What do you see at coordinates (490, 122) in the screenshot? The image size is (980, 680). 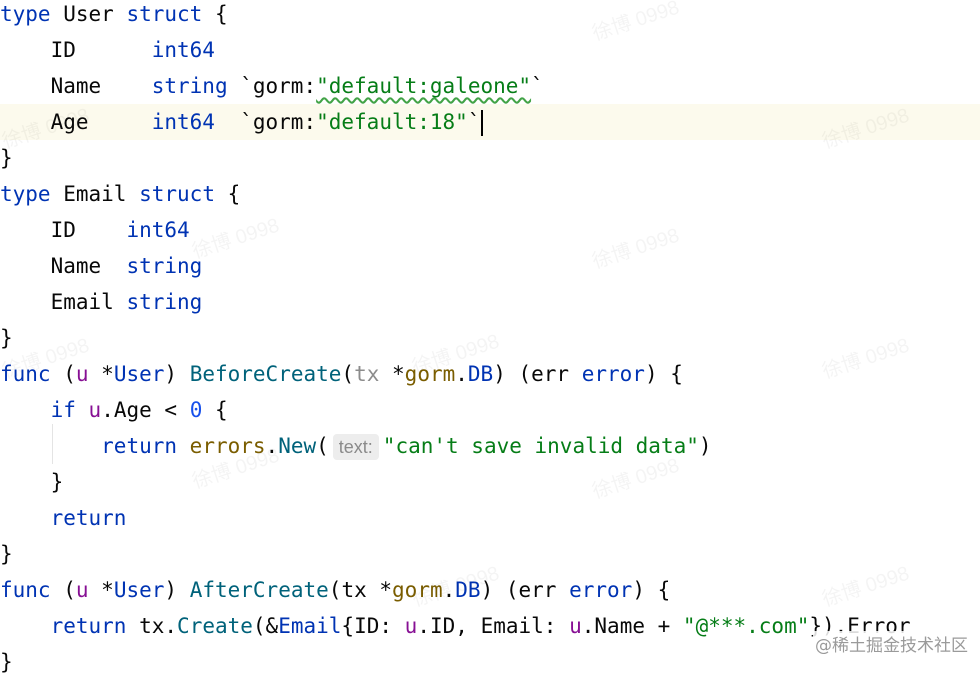 I see `code-line-current: Age int64 `gorm:"default:18"`` at bounding box center [490, 122].